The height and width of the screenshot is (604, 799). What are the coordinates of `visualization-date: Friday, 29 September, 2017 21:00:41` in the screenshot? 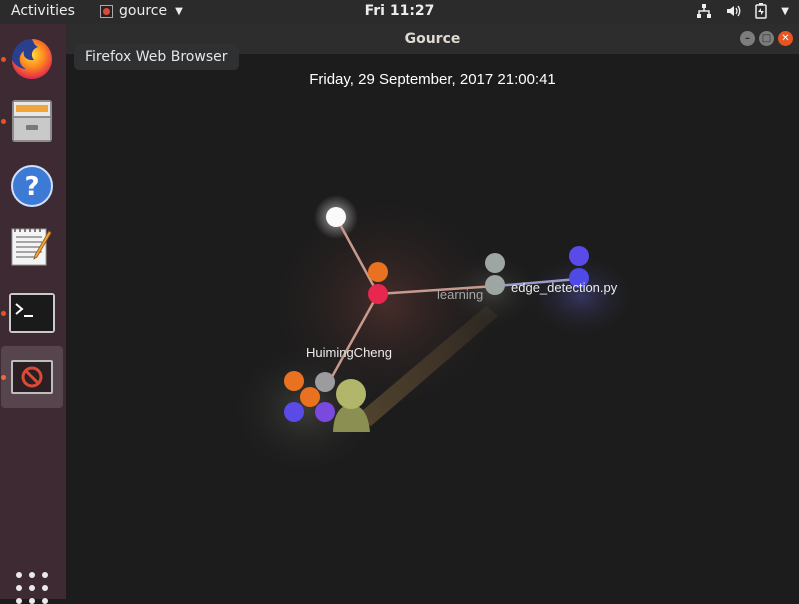 It's located at (432, 79).